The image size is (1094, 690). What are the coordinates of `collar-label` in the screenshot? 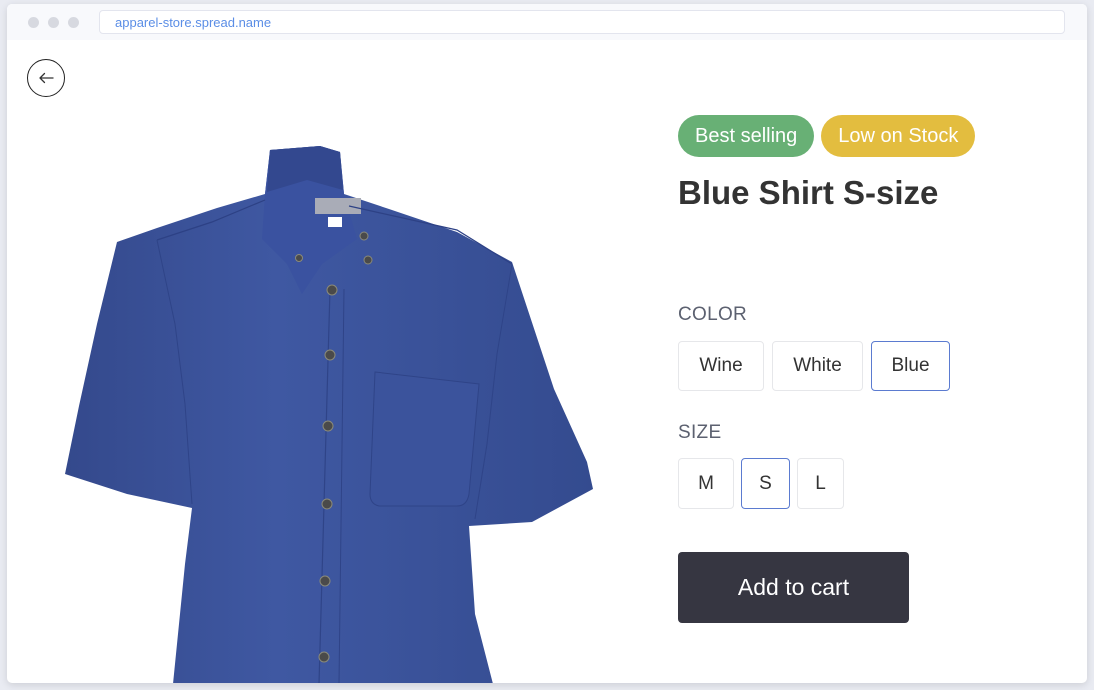 It's located at (338, 206).